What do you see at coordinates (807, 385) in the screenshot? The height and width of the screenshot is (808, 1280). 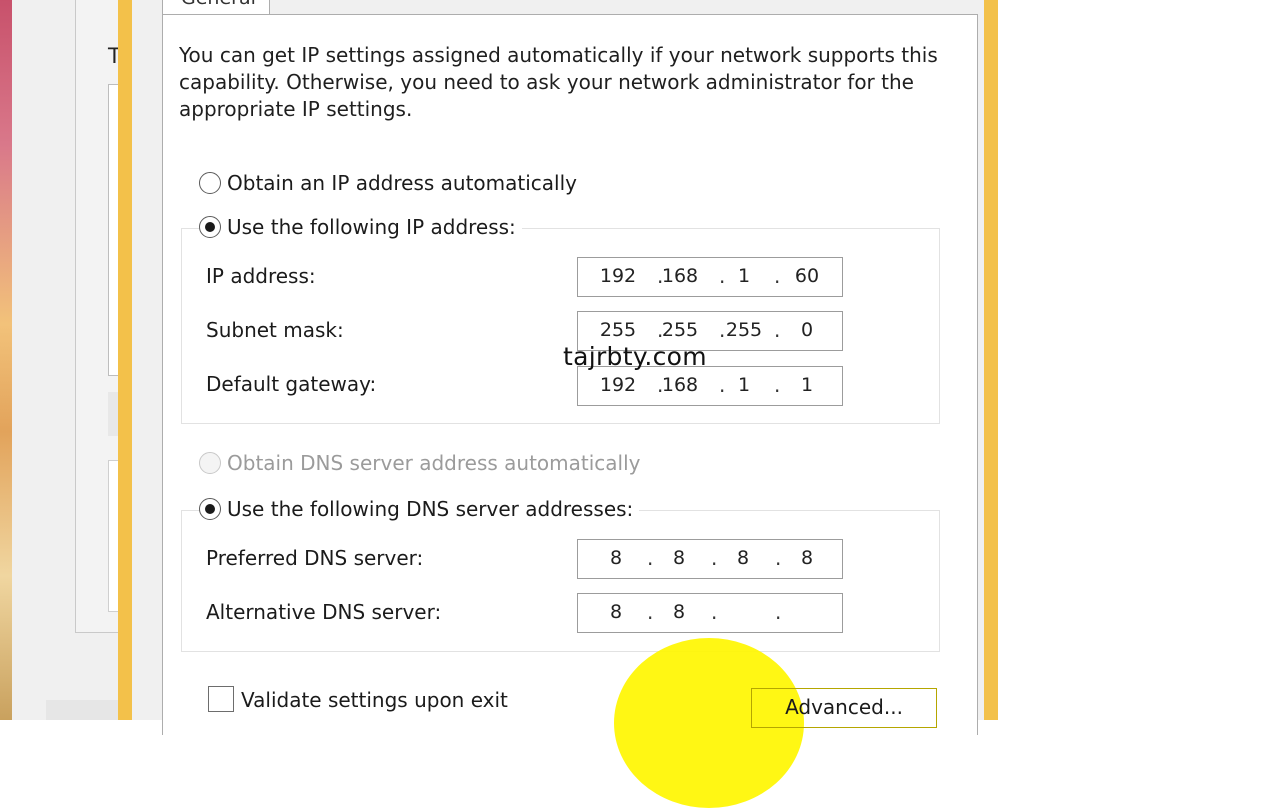 I see `gateway-octet-4: 1` at bounding box center [807, 385].